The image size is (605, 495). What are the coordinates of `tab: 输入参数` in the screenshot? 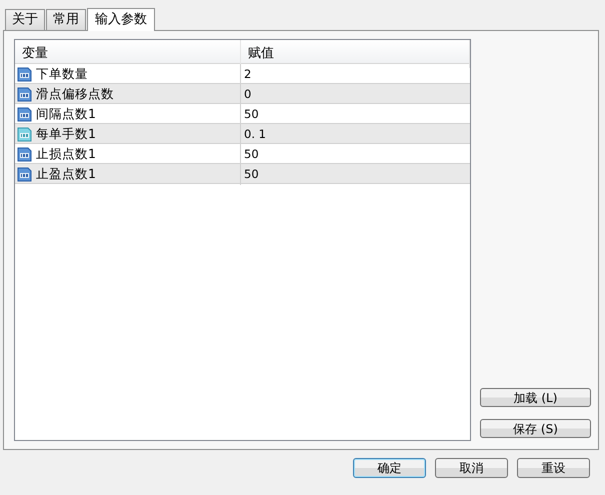 It's located at (121, 19).